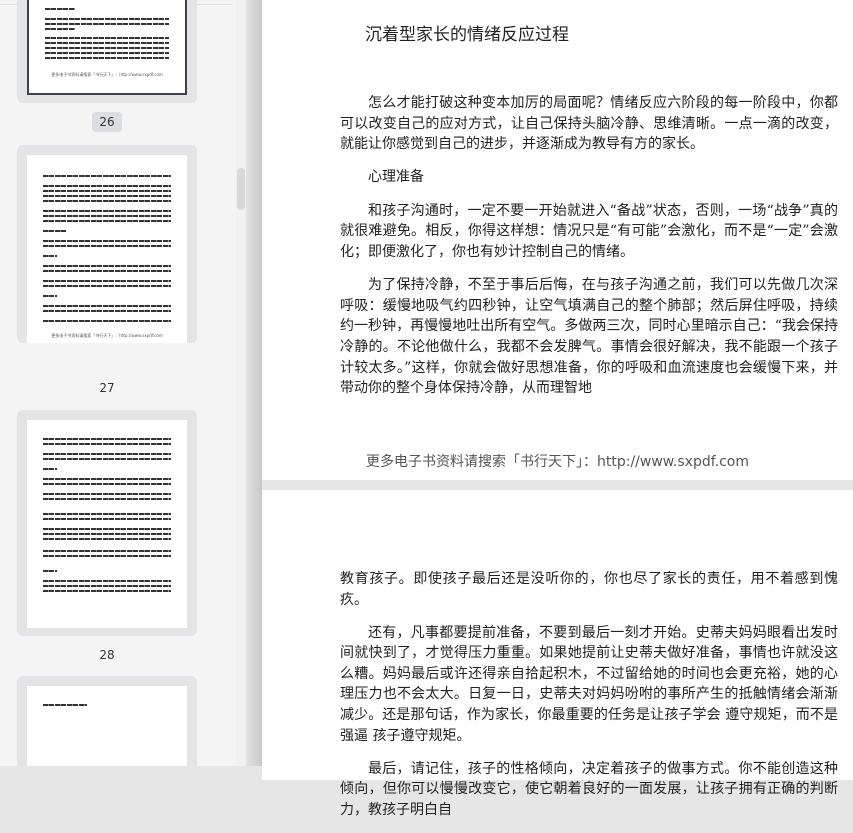 This screenshot has height=833, width=853. What do you see at coordinates (396, 177) in the screenshot?
I see `subheading: 心理准备` at bounding box center [396, 177].